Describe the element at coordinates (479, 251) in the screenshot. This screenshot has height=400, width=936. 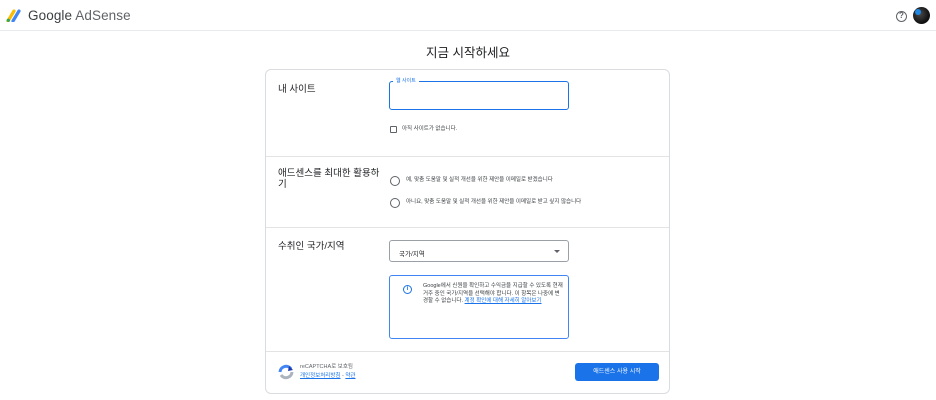
I see `country-select: 국가/지역` at that location.